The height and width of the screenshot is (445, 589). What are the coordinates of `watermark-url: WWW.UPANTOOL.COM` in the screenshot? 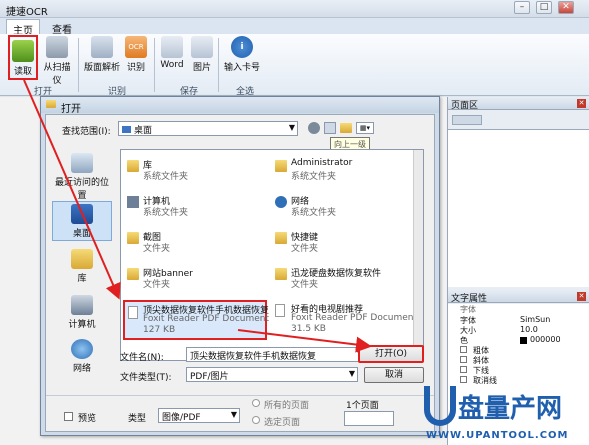 It's located at (497, 435).